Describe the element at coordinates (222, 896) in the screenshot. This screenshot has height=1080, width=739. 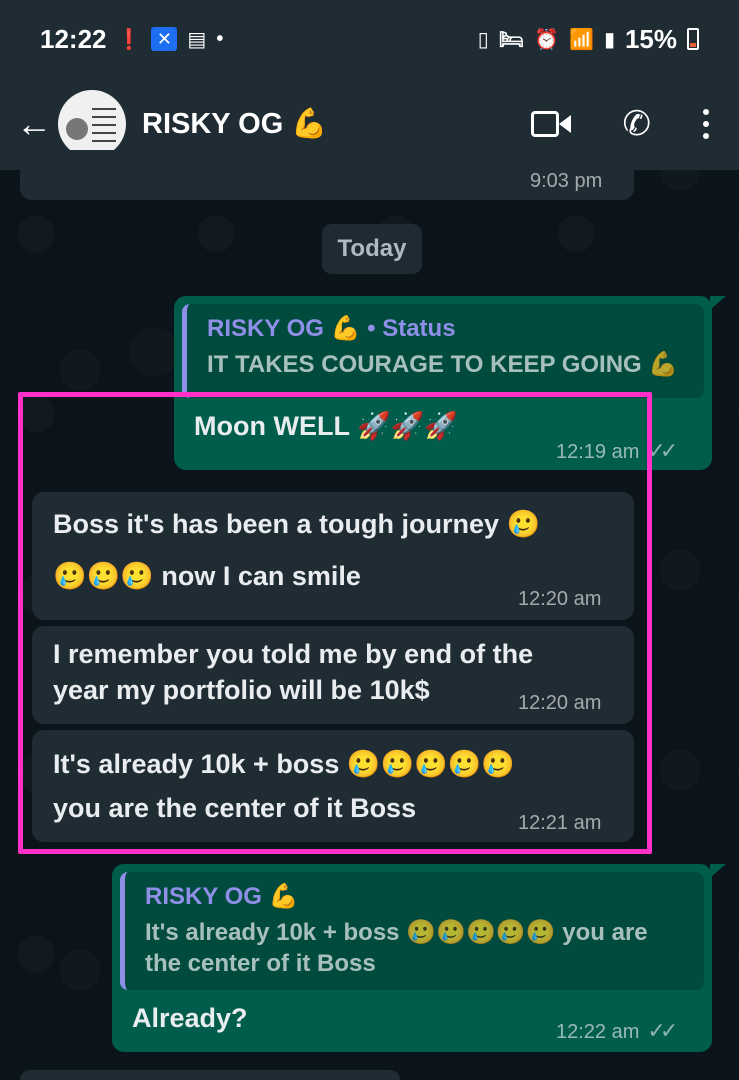
I see `quoted-sender: RISKY OG 💪` at that location.